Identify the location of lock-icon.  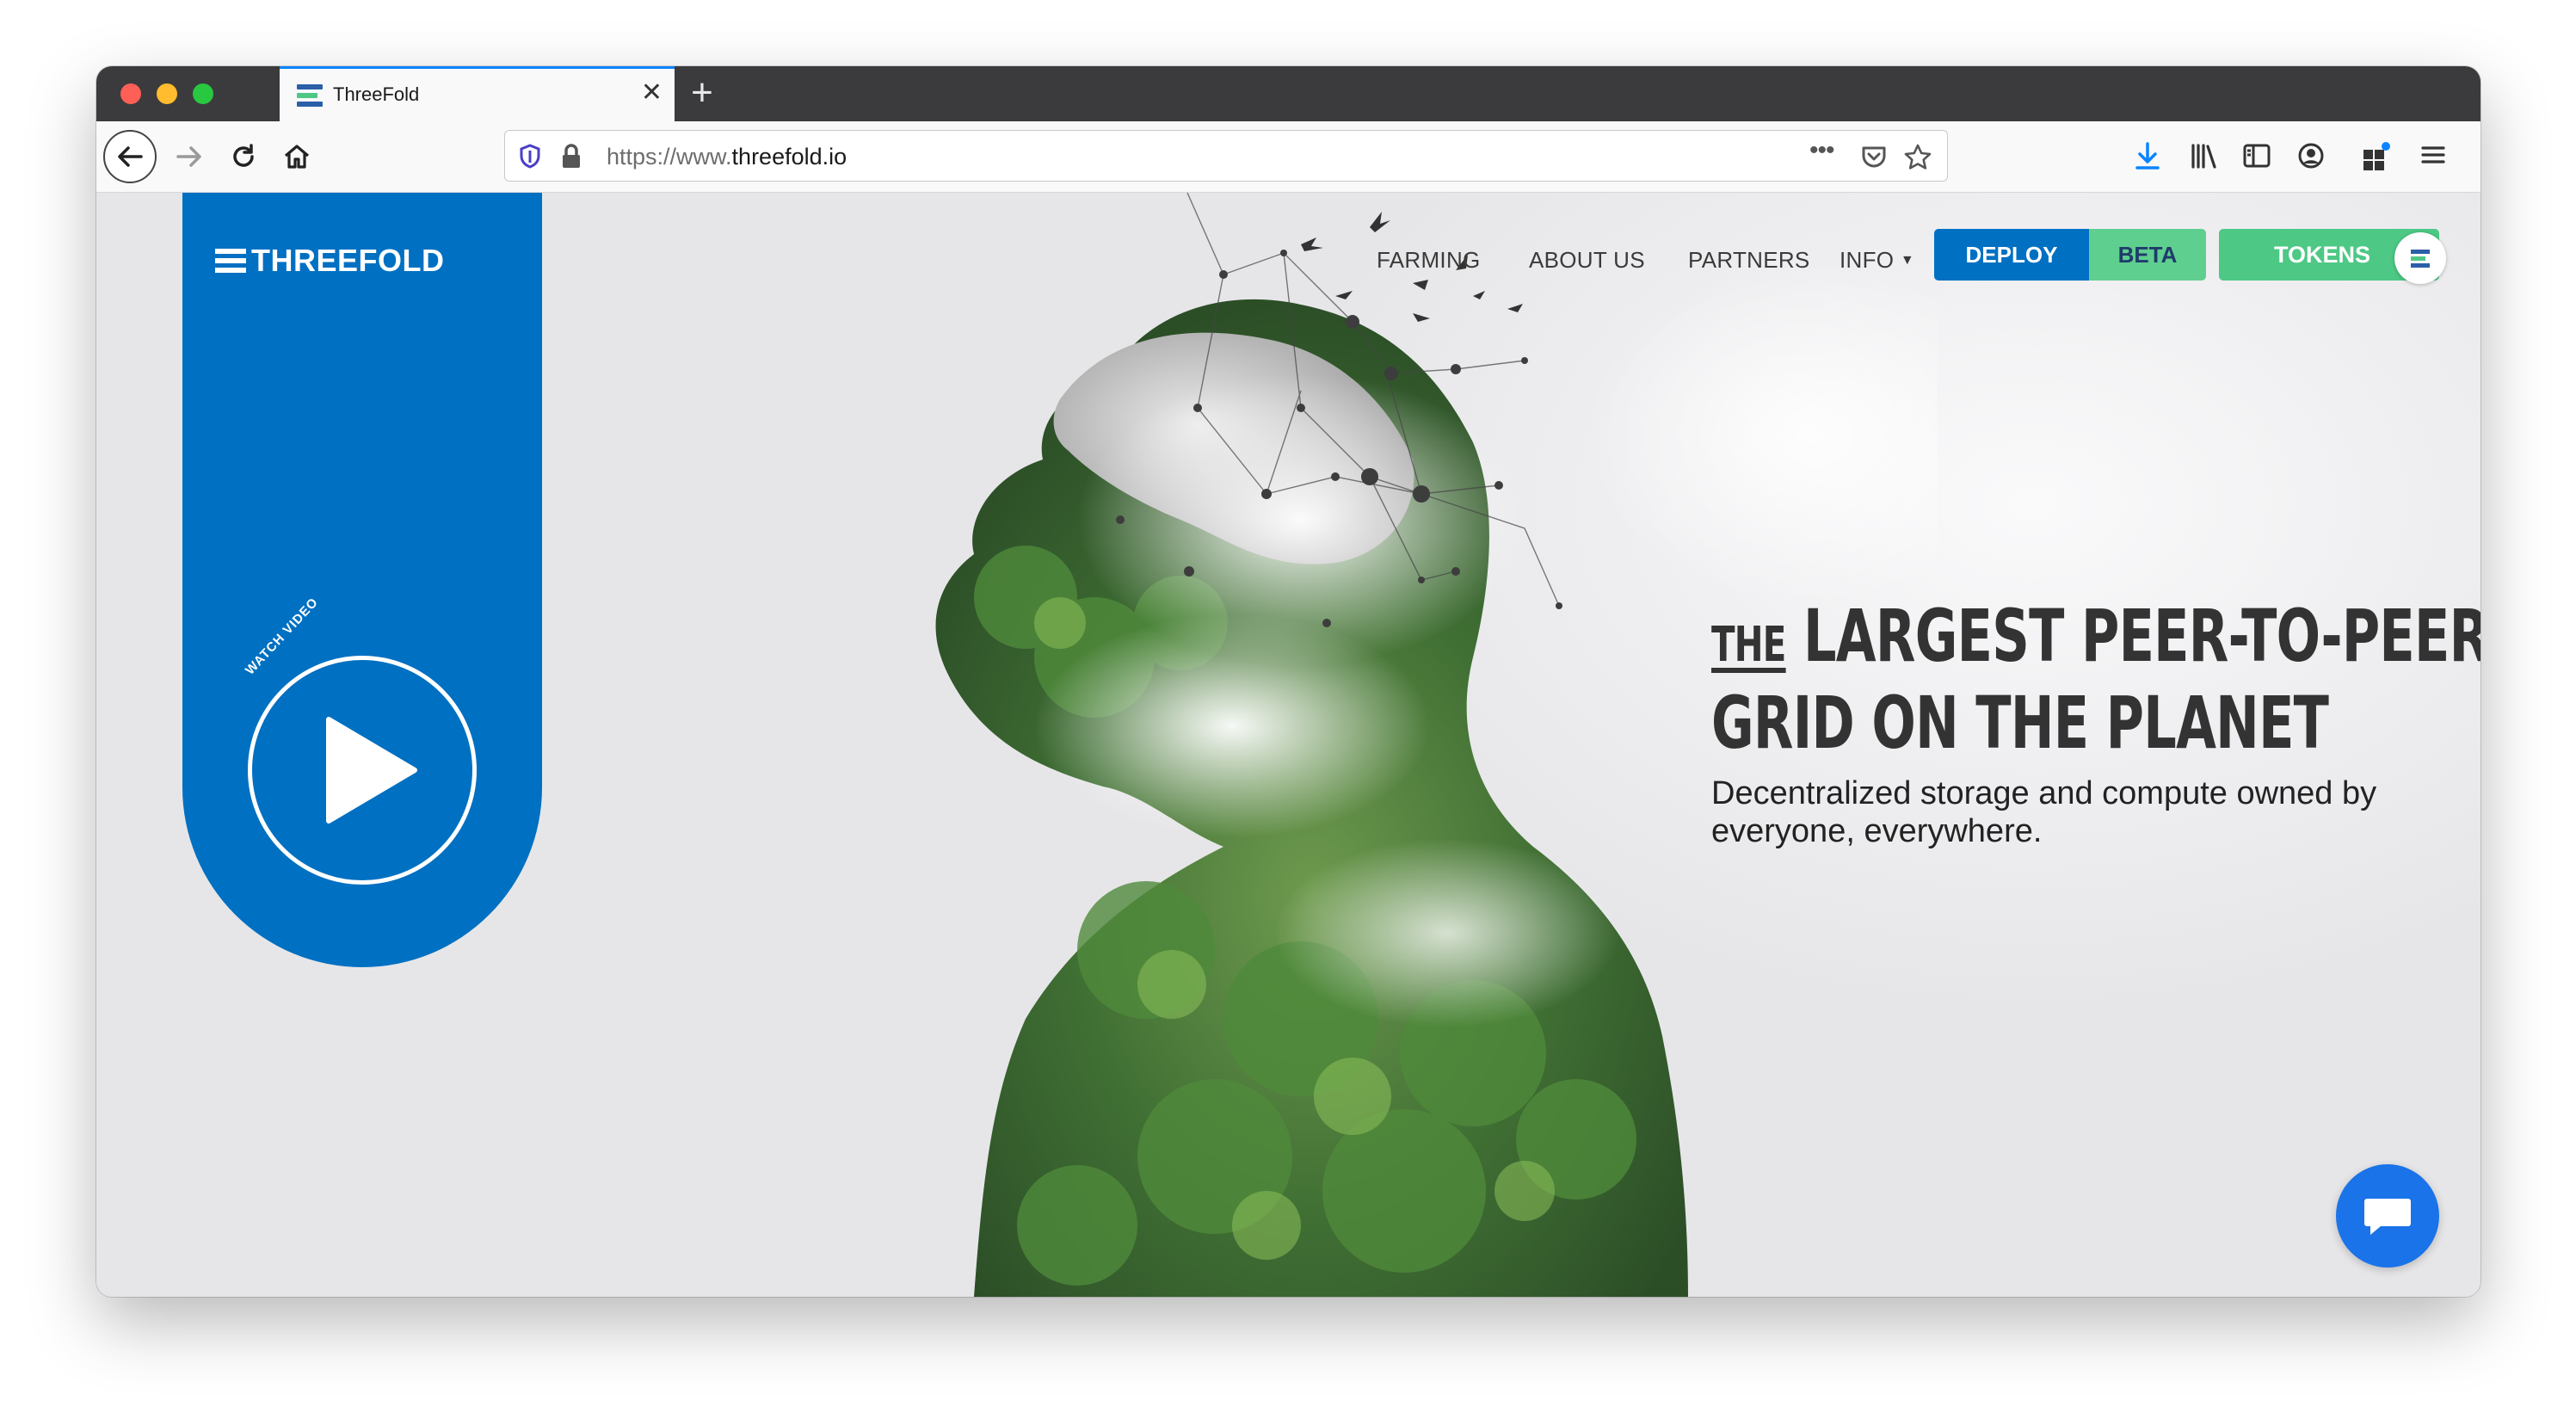
(571, 156).